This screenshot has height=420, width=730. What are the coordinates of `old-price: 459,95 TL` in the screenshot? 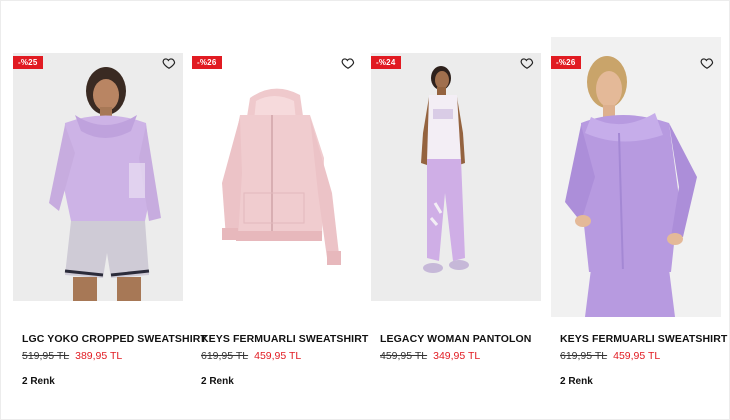 It's located at (404, 356).